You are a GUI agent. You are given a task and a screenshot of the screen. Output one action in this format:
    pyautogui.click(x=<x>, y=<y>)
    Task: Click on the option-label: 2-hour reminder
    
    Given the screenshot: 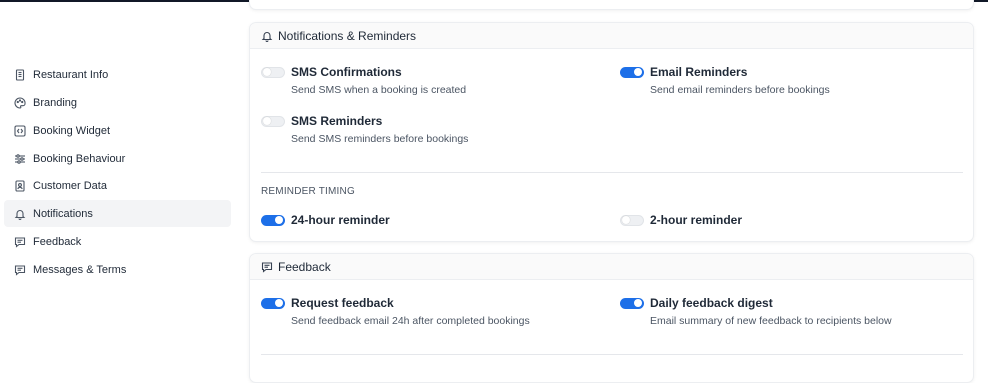 What is the action you would take?
    pyautogui.click(x=696, y=220)
    